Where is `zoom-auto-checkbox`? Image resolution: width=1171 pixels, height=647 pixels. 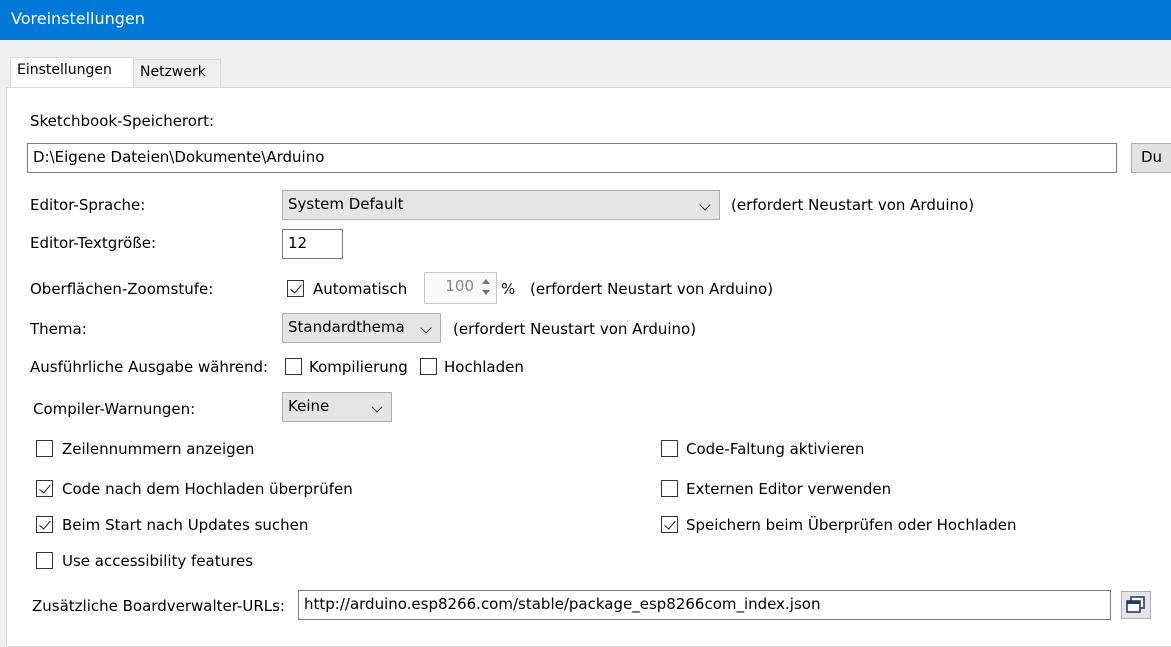
zoom-auto-checkbox is located at coordinates (295, 288).